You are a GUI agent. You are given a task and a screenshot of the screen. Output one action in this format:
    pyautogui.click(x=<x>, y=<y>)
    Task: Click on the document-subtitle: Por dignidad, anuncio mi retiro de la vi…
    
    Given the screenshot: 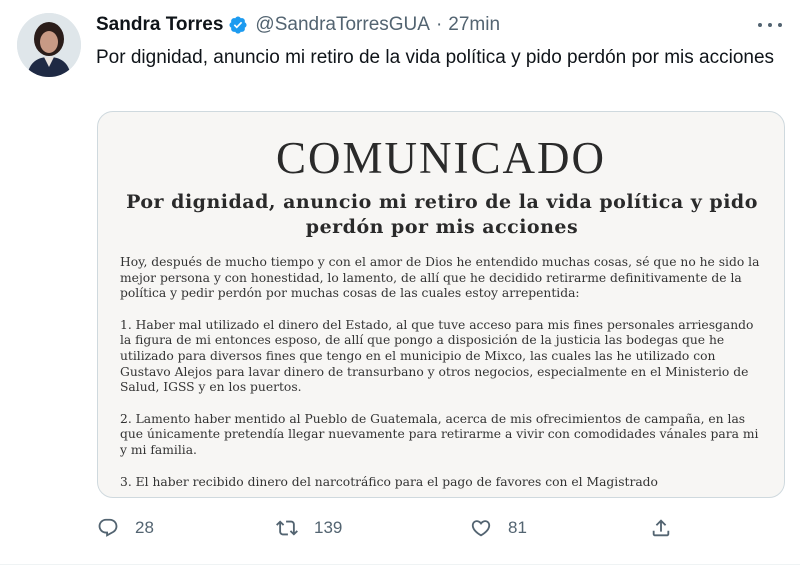 What is the action you would take?
    pyautogui.click(x=442, y=214)
    